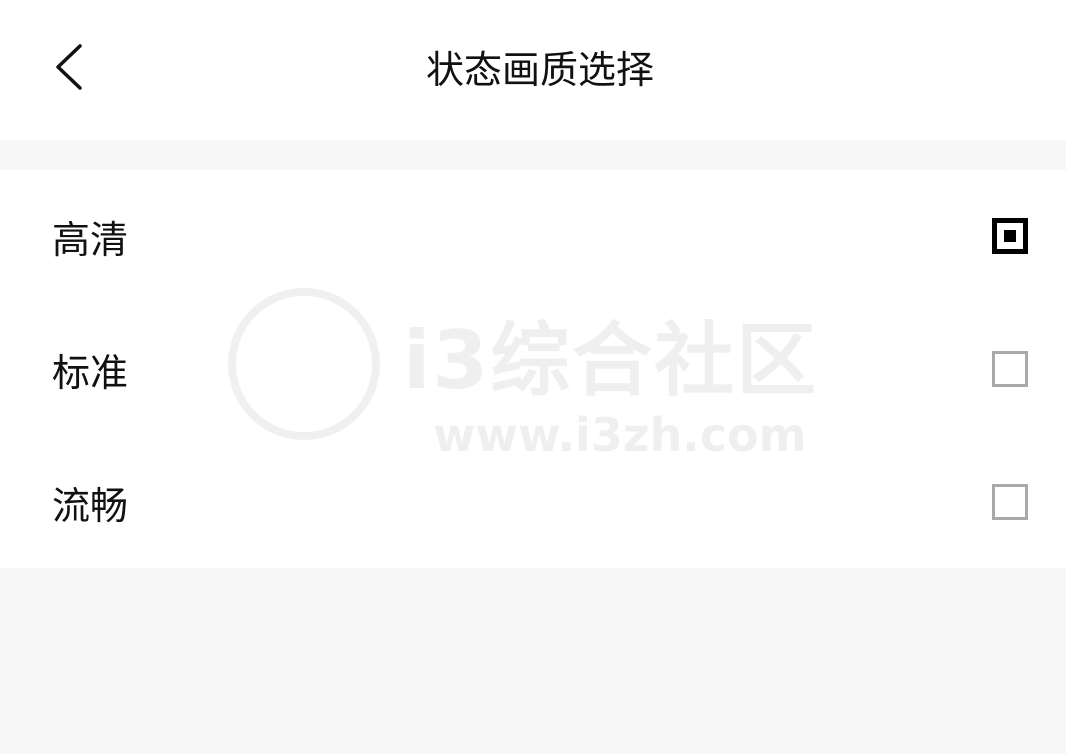 This screenshot has width=1066, height=754. What do you see at coordinates (90, 373) in the screenshot?
I see `option-label: 标准` at bounding box center [90, 373].